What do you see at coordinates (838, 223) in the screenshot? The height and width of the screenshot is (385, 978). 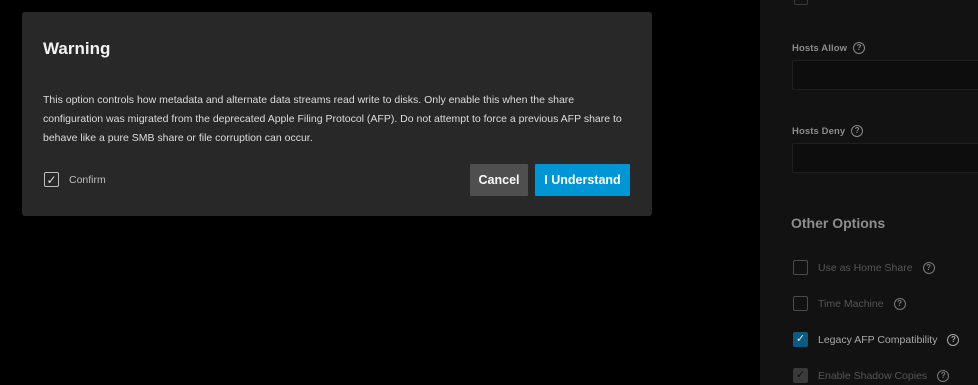 I see `other-options-heading: Other Options` at bounding box center [838, 223].